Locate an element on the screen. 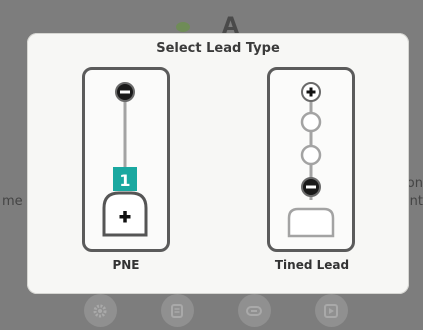 This screenshot has width=423, height=330. document-icon is located at coordinates (177, 310).